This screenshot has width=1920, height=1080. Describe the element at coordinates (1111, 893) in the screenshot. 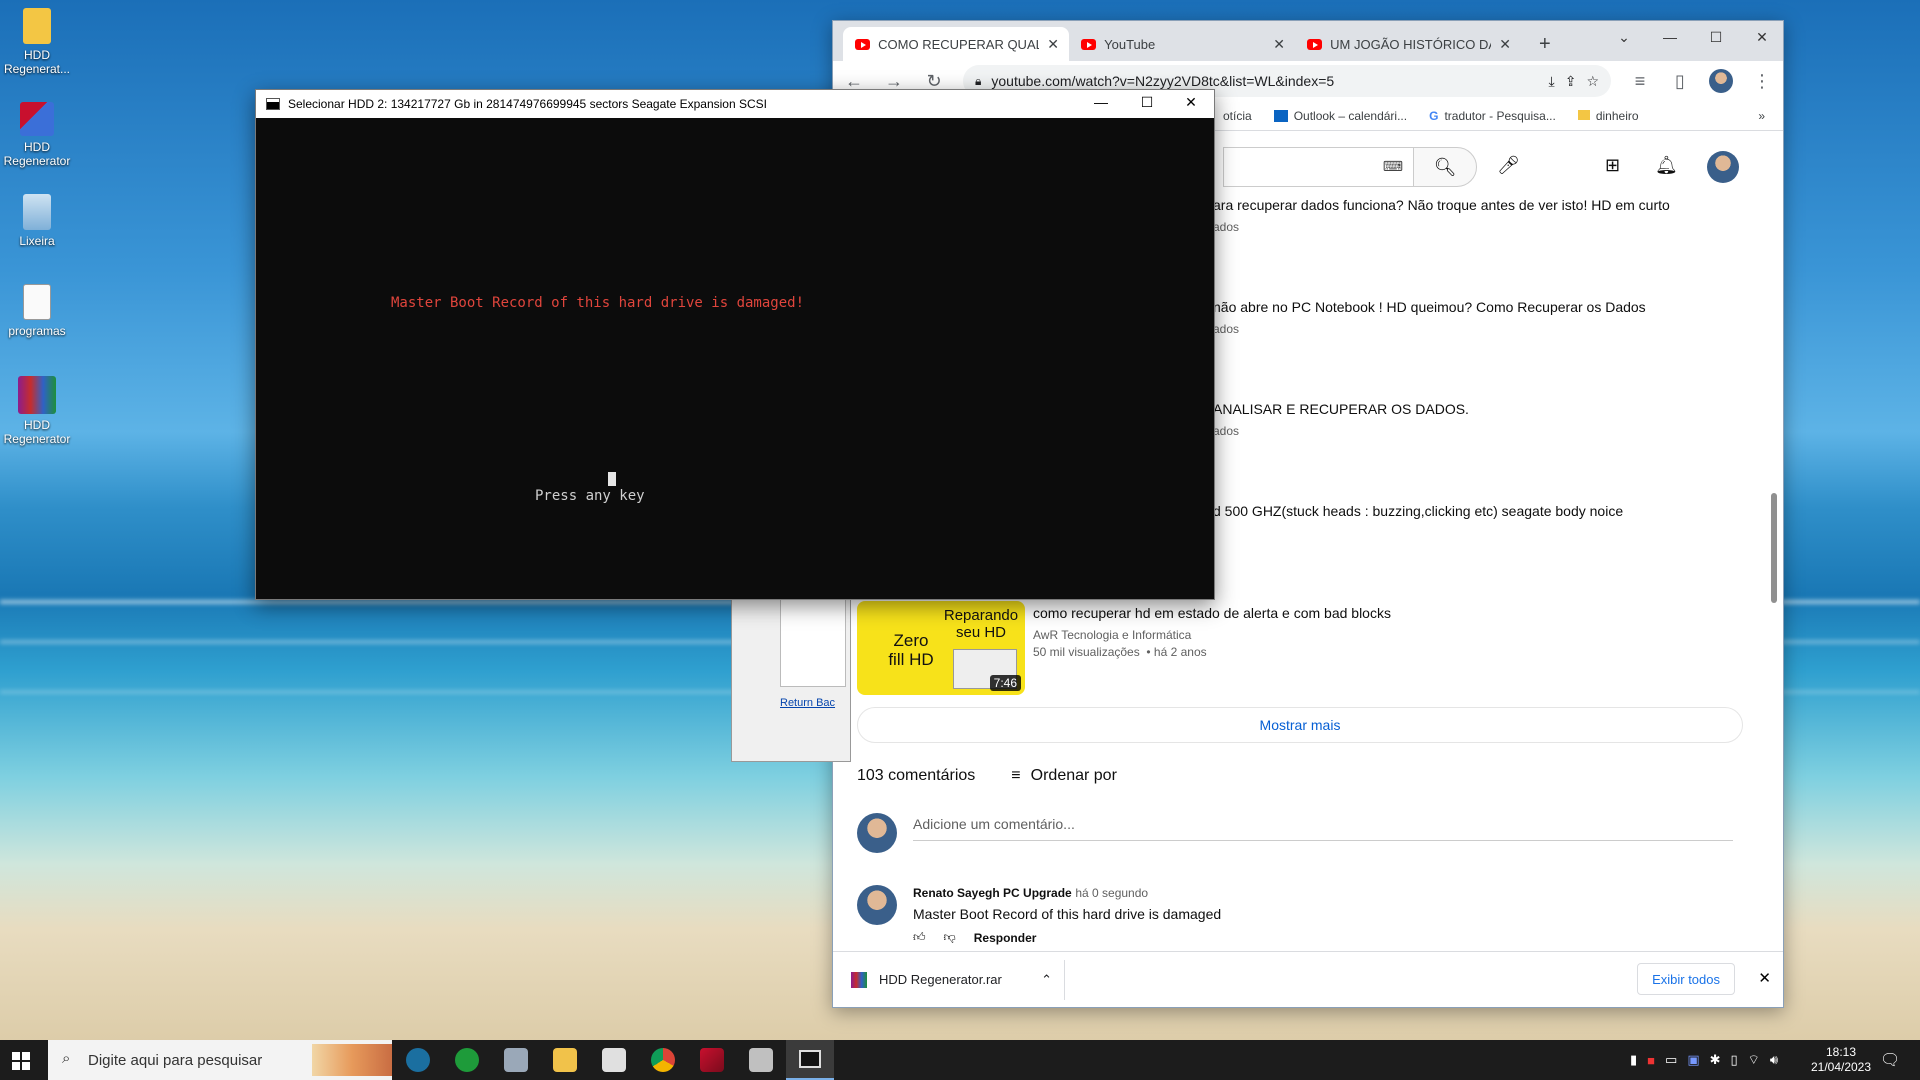

I see `comment-time: há 0 segundo` at that location.